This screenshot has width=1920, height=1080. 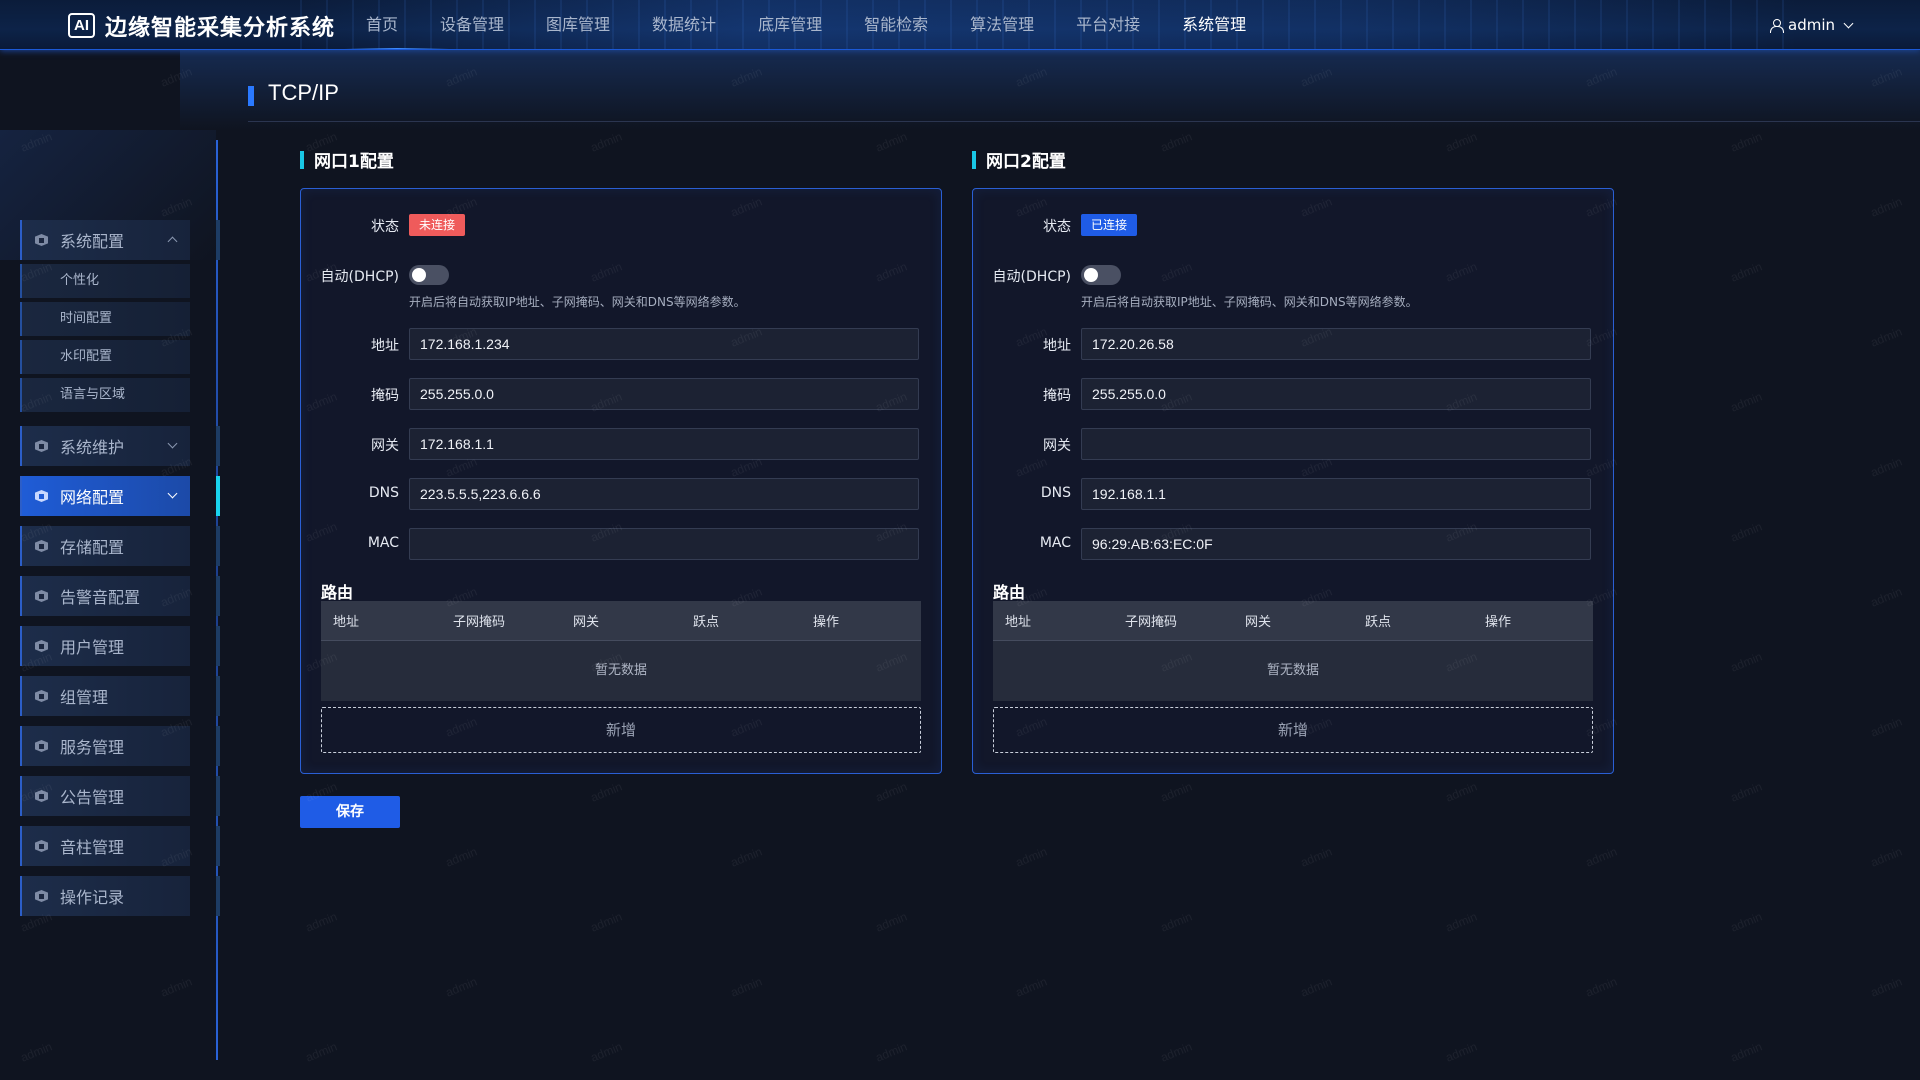 I want to click on chevron-down-icon, so click(x=1848, y=23).